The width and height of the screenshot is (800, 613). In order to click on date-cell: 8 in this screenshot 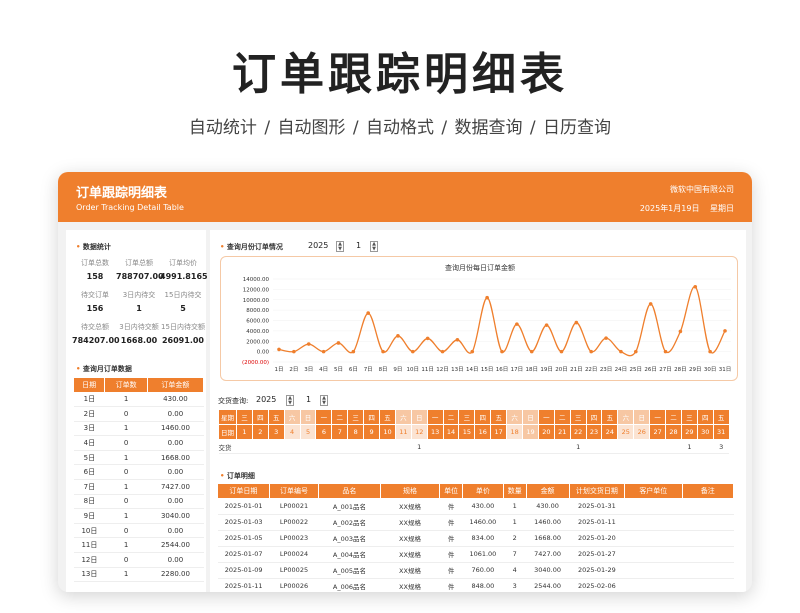, I will do `click(356, 432)`.